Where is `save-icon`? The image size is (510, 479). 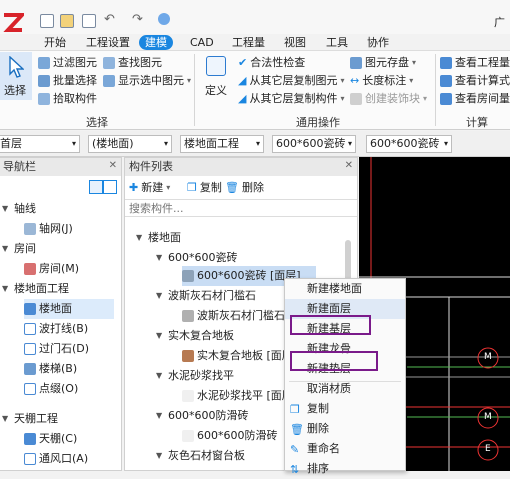 save-icon is located at coordinates (89, 21).